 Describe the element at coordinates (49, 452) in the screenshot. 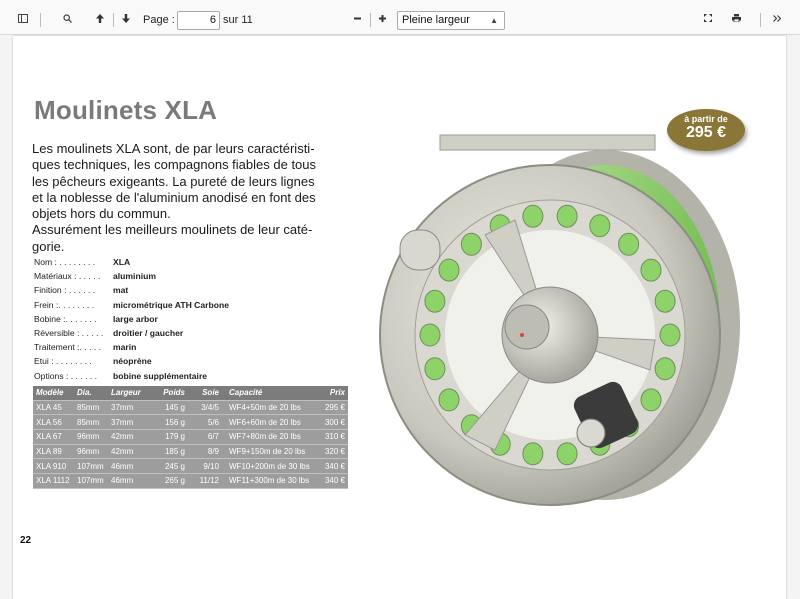

I see `table-cell: XLA 89` at that location.